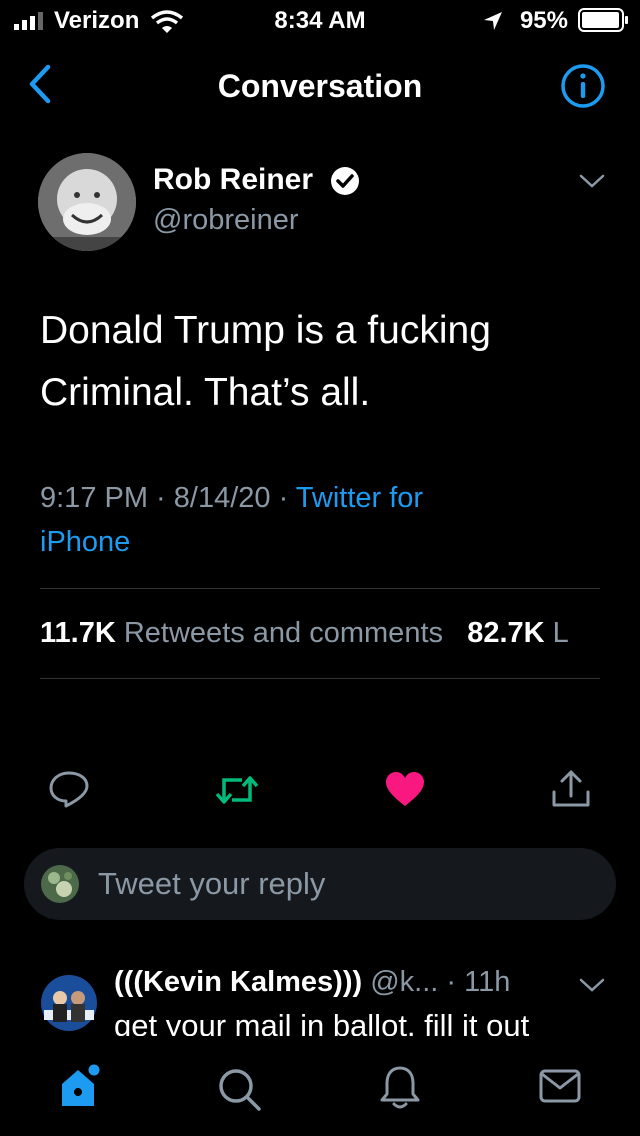 This screenshot has width=640, height=1136. Describe the element at coordinates (81, 1087) in the screenshot. I see `home-icon` at that location.